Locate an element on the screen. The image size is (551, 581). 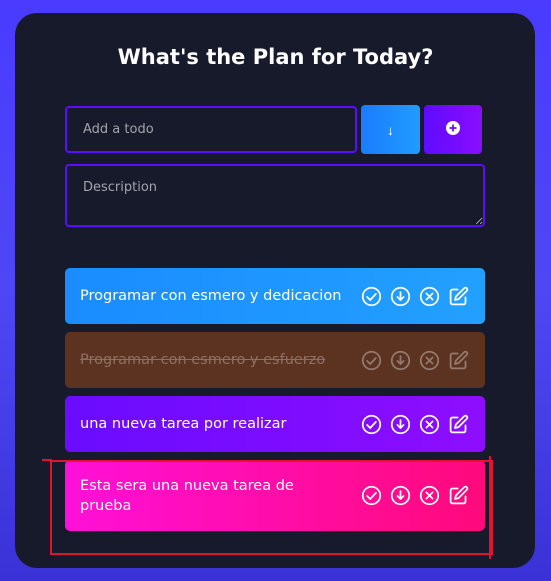
page-title: What's the Plan for Today? is located at coordinates (275, 57).